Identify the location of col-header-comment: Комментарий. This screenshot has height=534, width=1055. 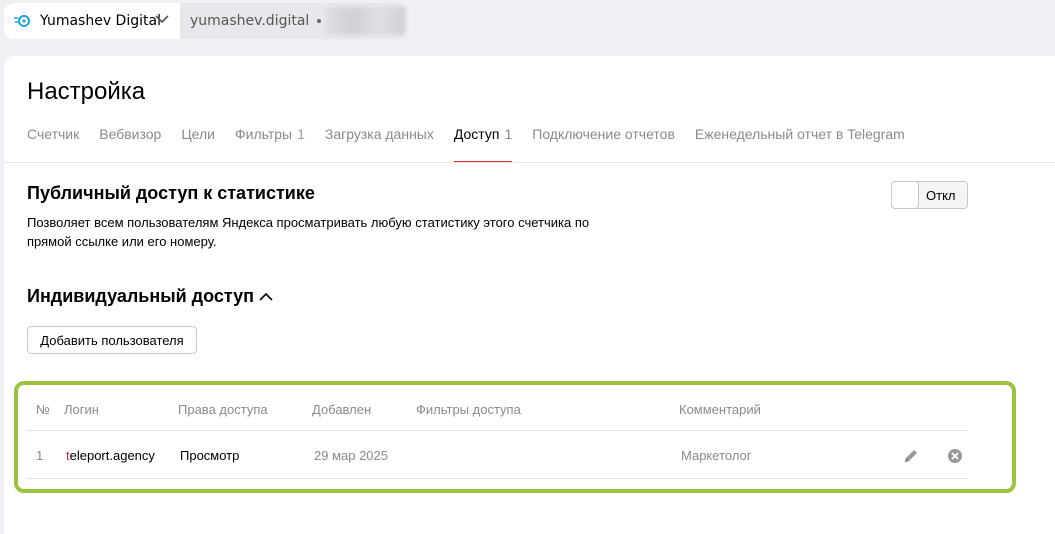
(720, 409).